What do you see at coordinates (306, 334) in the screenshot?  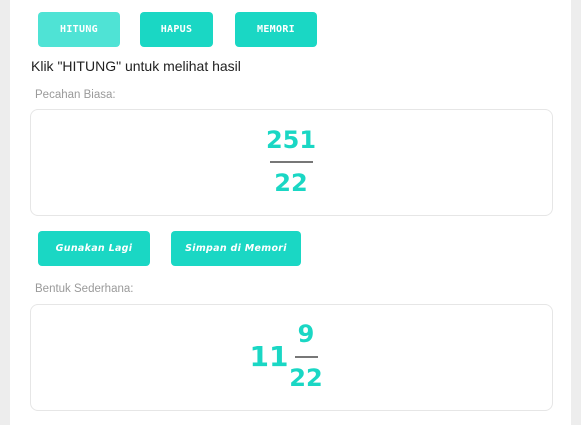 I see `simplified-numerator: 9` at bounding box center [306, 334].